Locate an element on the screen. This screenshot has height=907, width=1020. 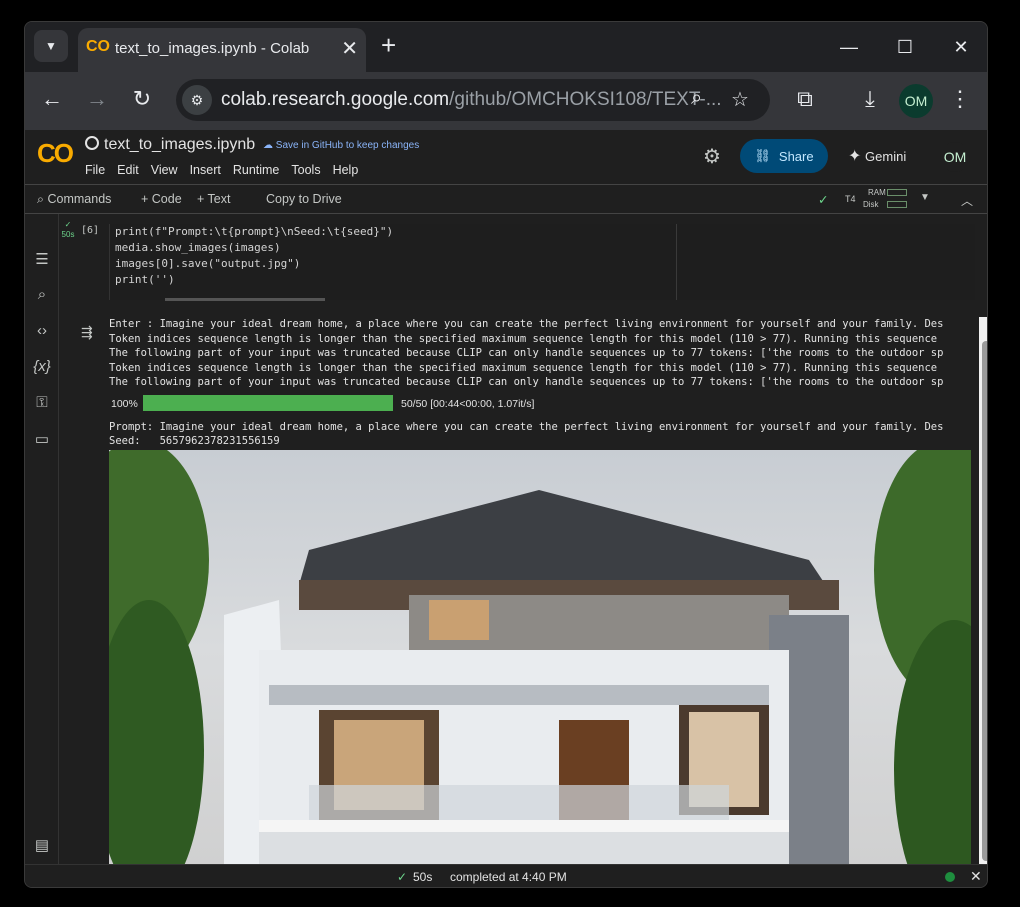
github-icon is located at coordinates (92, 143).